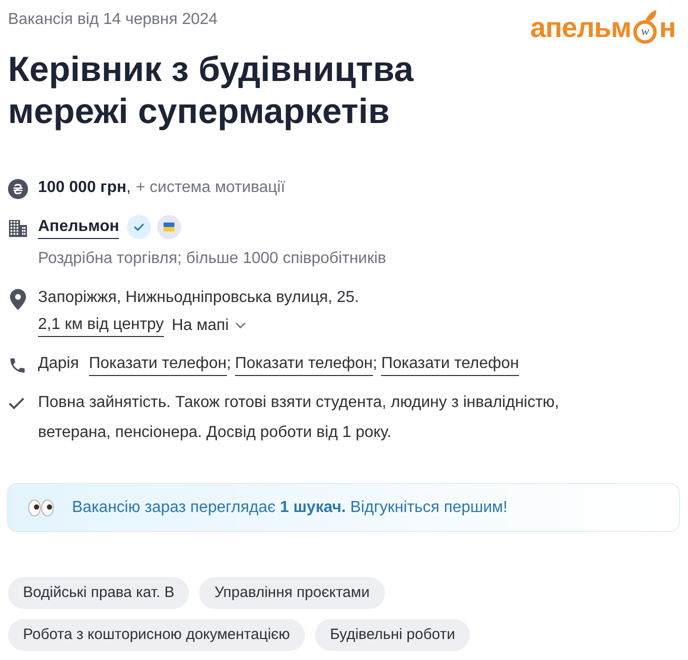  I want to click on phone-icon, so click(17, 365).